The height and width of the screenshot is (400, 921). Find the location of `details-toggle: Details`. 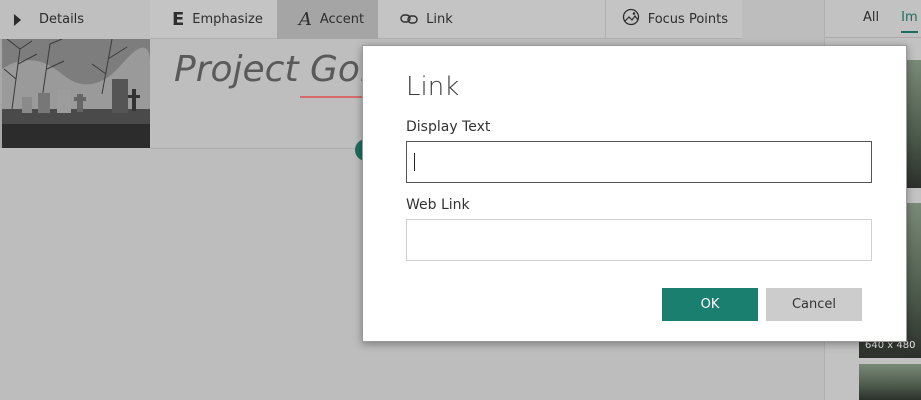

details-toggle: Details is located at coordinates (75, 19).